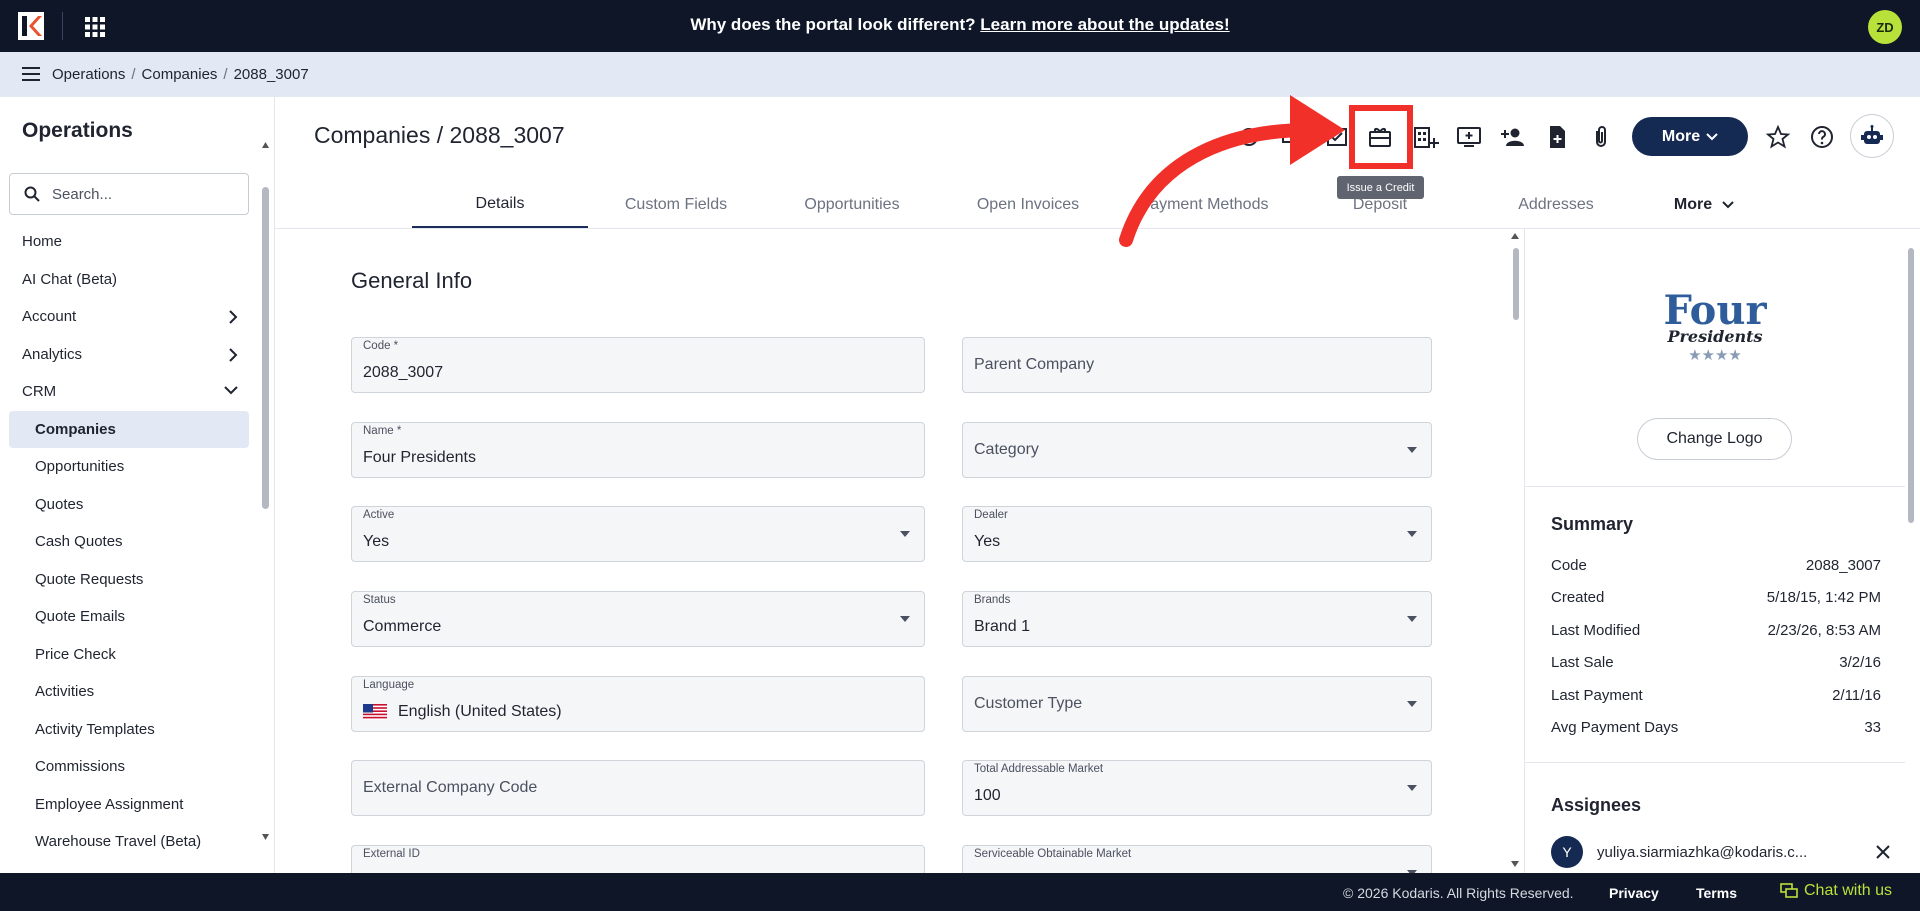 The width and height of the screenshot is (1920, 911). I want to click on tab-open-invoices: Open Invoices, so click(1028, 205).